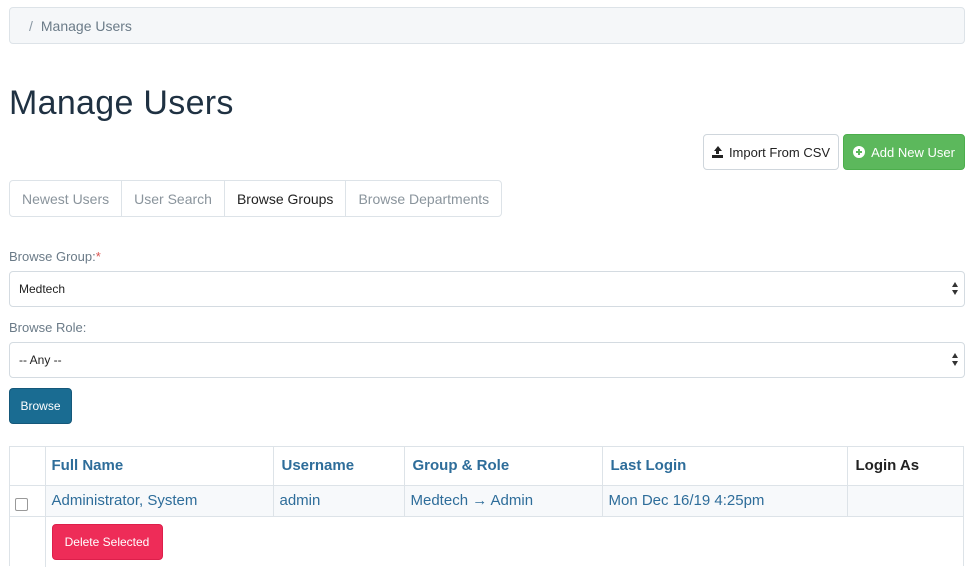 This screenshot has width=977, height=586. I want to click on cell-group-role: Medtech → Admin, so click(503, 501).